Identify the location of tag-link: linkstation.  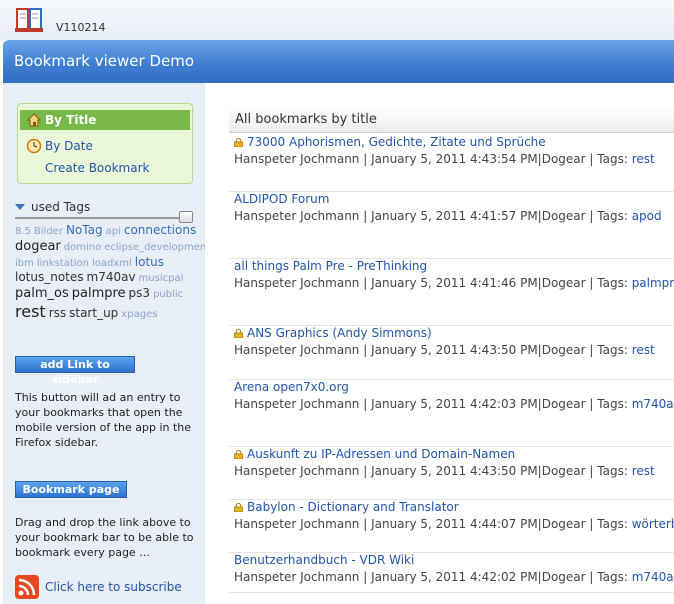
(63, 263).